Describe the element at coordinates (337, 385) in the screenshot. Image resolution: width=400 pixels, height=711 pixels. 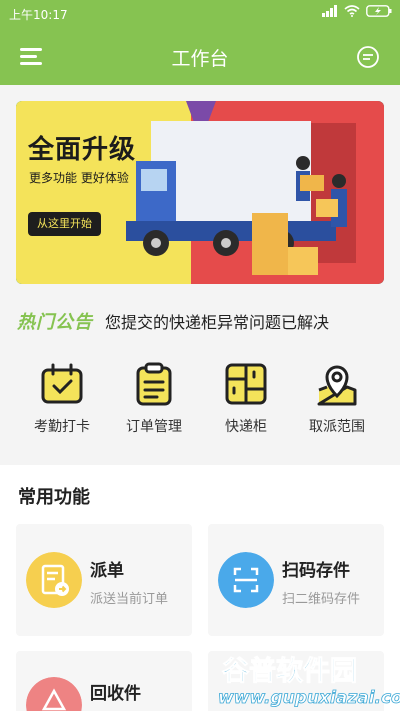
I see `map-pin-icon` at that location.